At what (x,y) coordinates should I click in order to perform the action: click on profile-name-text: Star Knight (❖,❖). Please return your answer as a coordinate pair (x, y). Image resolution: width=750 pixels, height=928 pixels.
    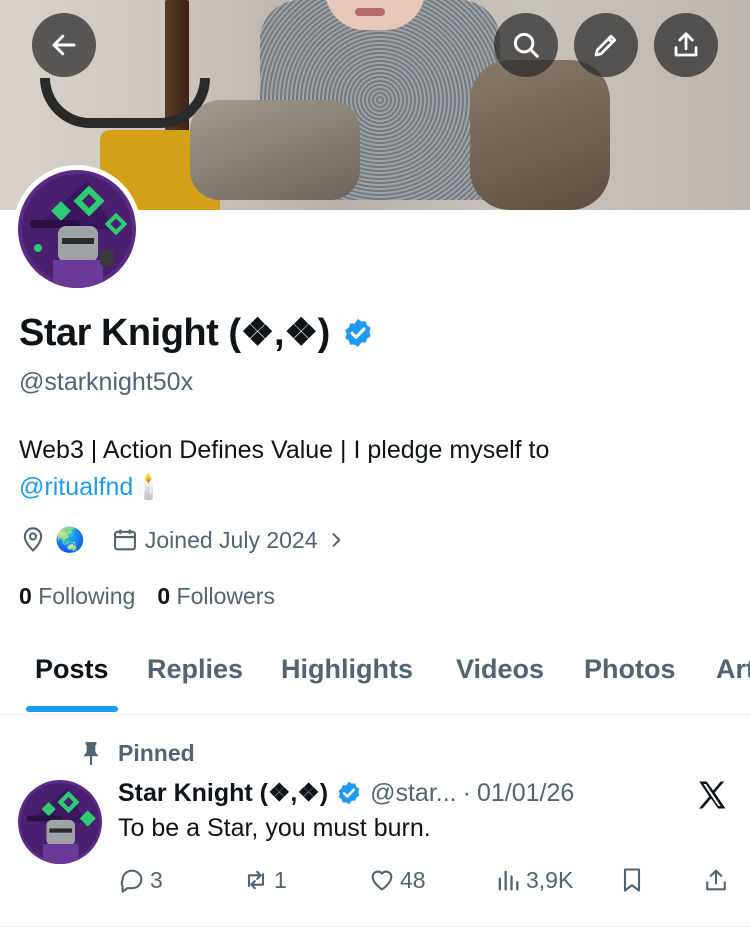
    Looking at the image, I should click on (174, 333).